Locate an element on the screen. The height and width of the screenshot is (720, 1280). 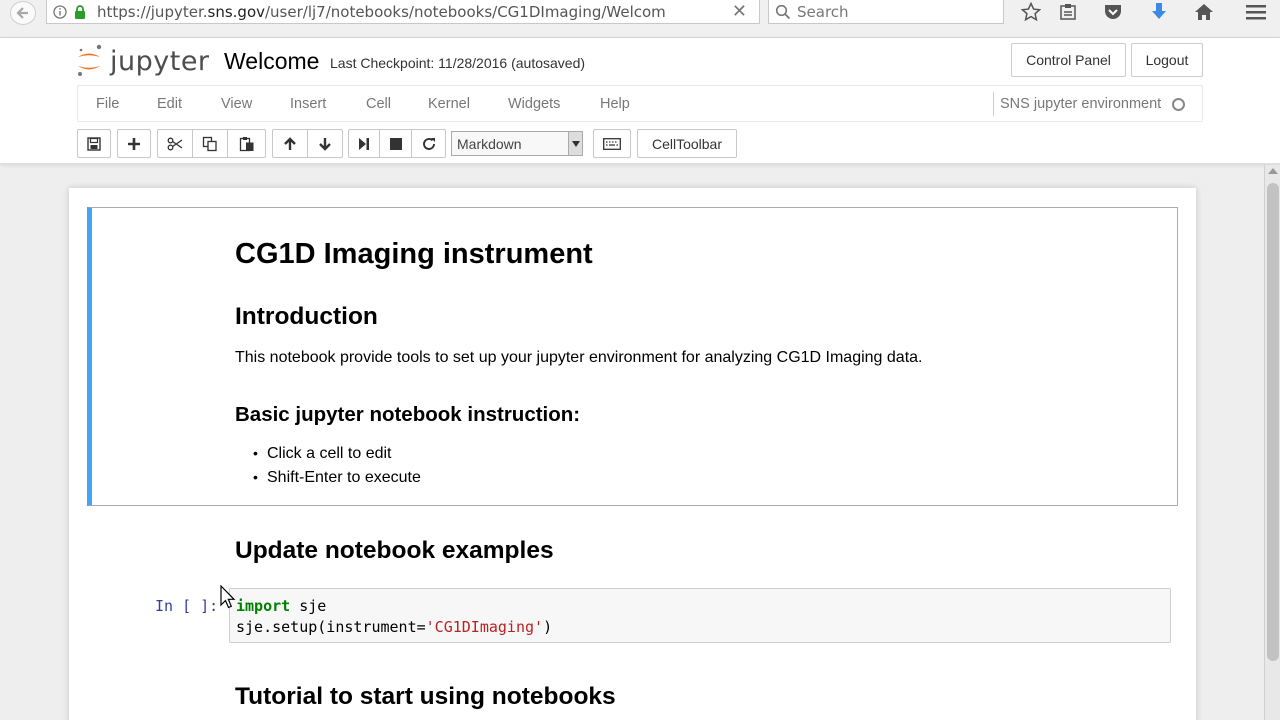
cut-button is located at coordinates (175, 143).